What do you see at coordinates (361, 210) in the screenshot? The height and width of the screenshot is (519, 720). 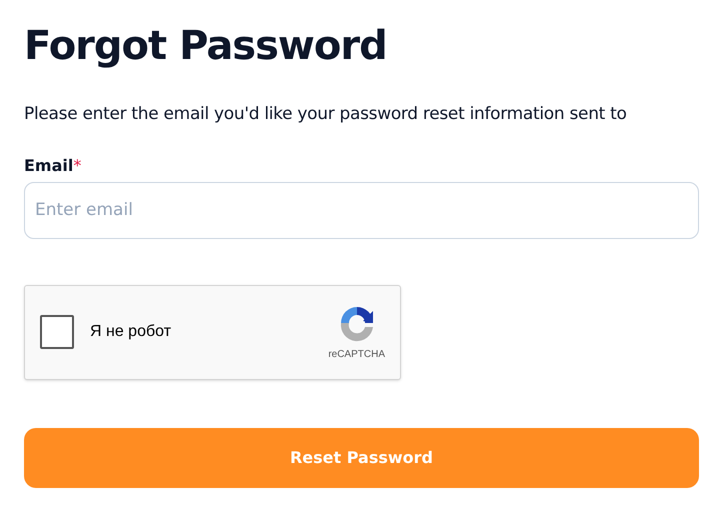 I see `email-field: Enter email` at bounding box center [361, 210].